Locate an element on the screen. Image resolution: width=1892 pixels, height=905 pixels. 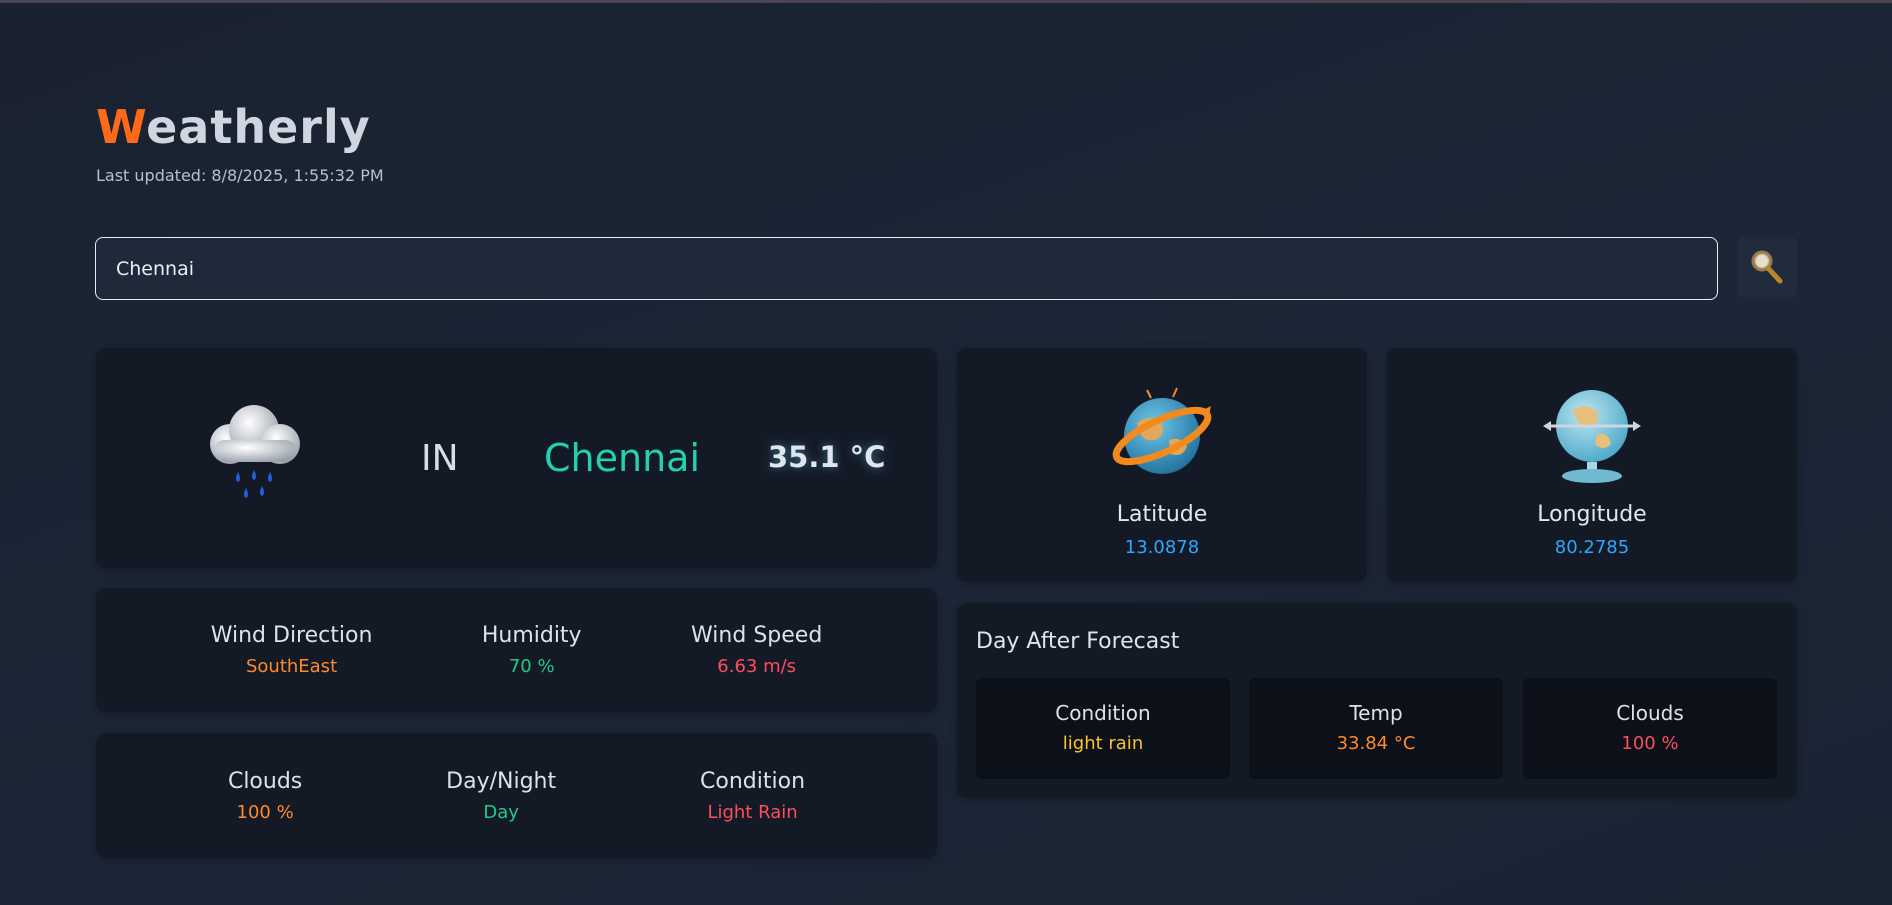
country-code: IN is located at coordinates (440, 458).